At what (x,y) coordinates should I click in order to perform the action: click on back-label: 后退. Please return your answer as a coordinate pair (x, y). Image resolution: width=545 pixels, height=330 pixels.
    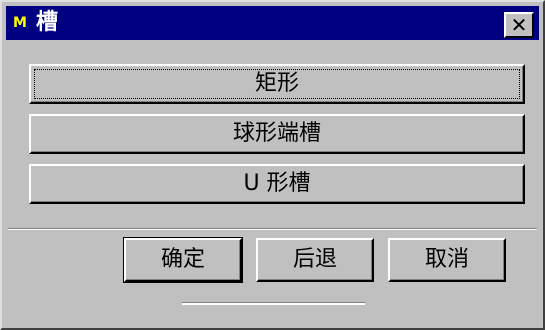
    Looking at the image, I should click on (314, 259).